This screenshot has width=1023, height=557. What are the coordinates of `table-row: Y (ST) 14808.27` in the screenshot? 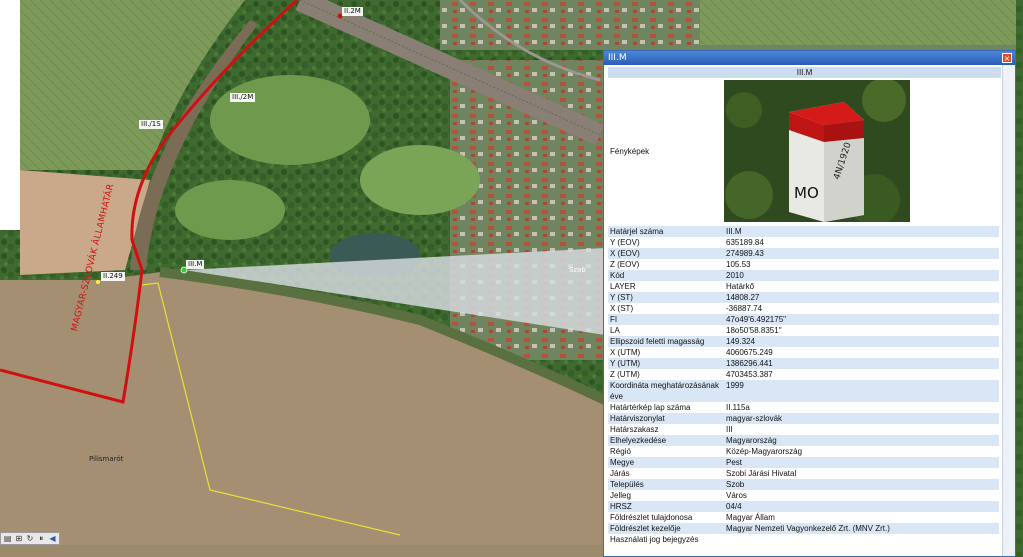 It's located at (803, 297).